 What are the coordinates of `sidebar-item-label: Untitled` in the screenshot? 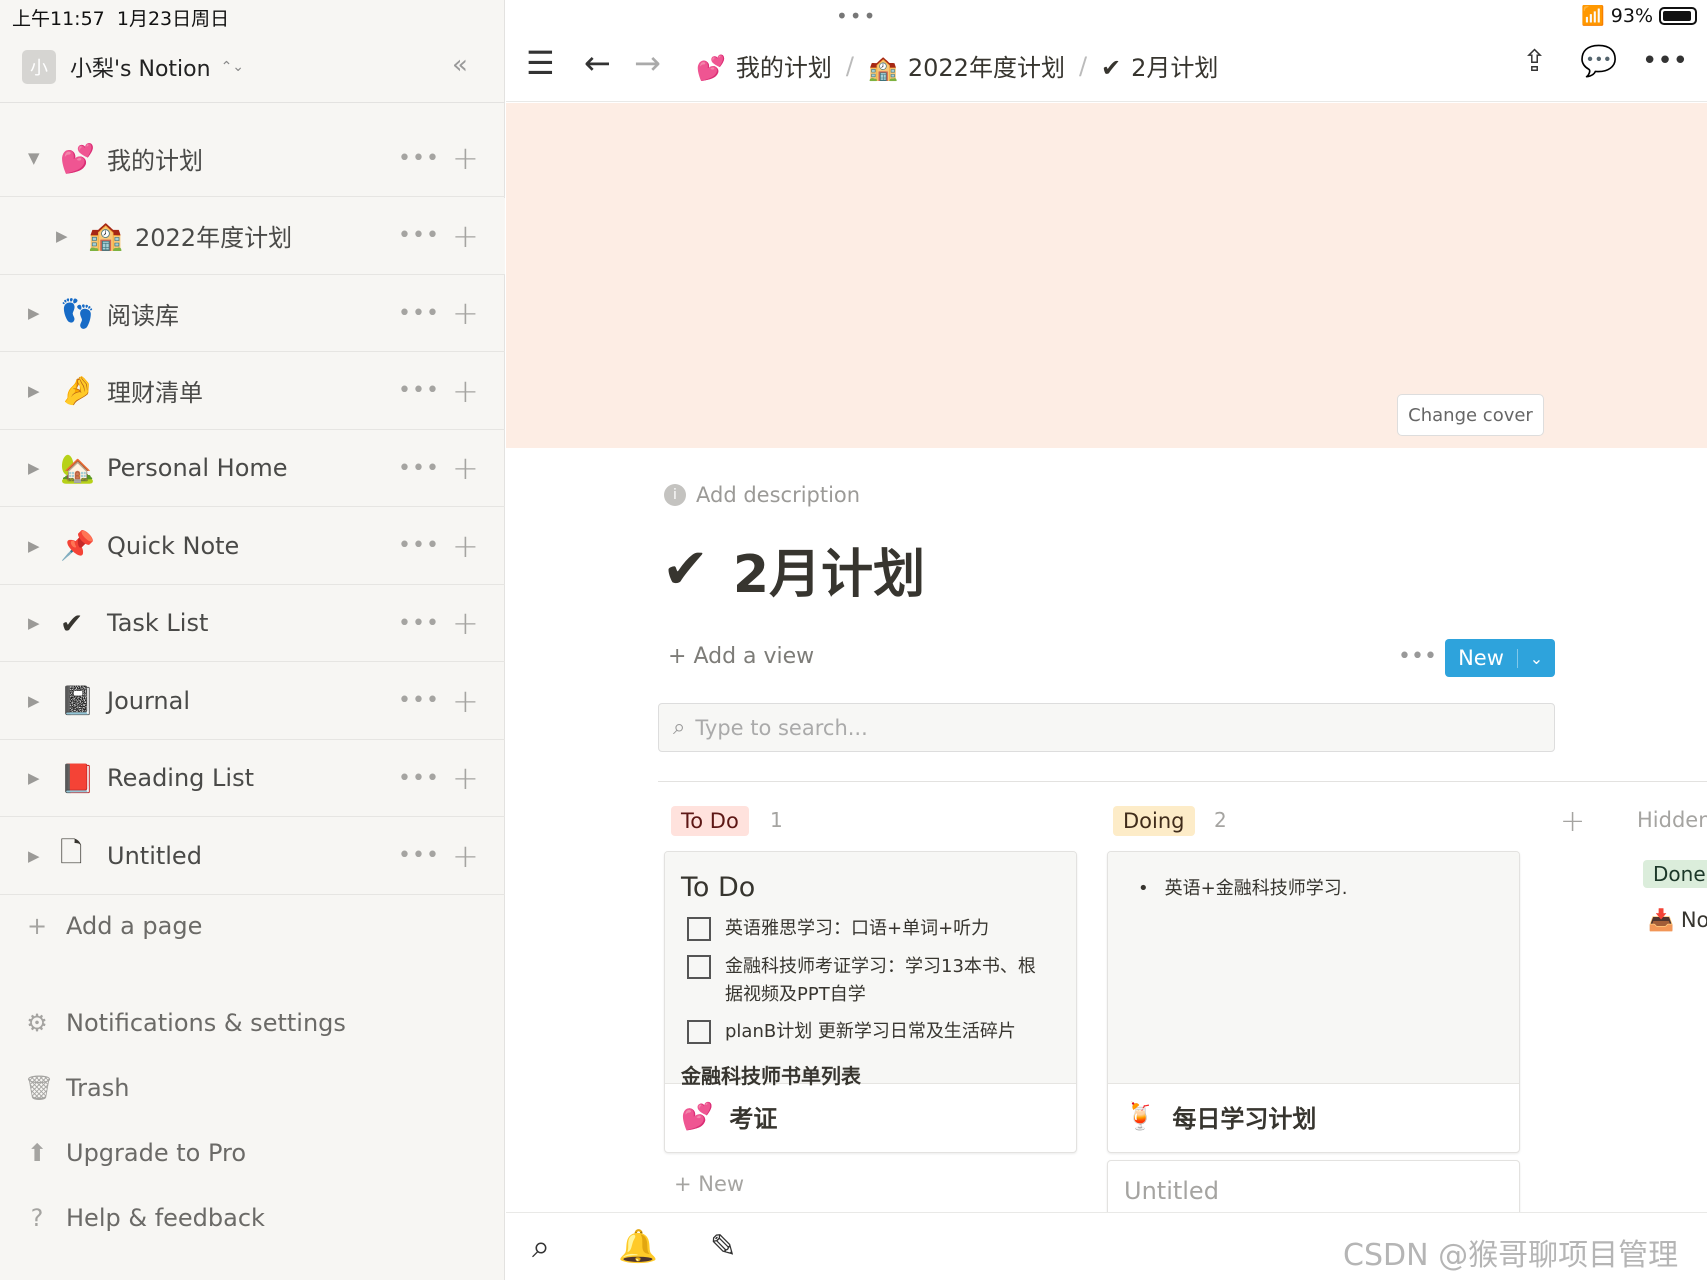 It's located at (154, 855).